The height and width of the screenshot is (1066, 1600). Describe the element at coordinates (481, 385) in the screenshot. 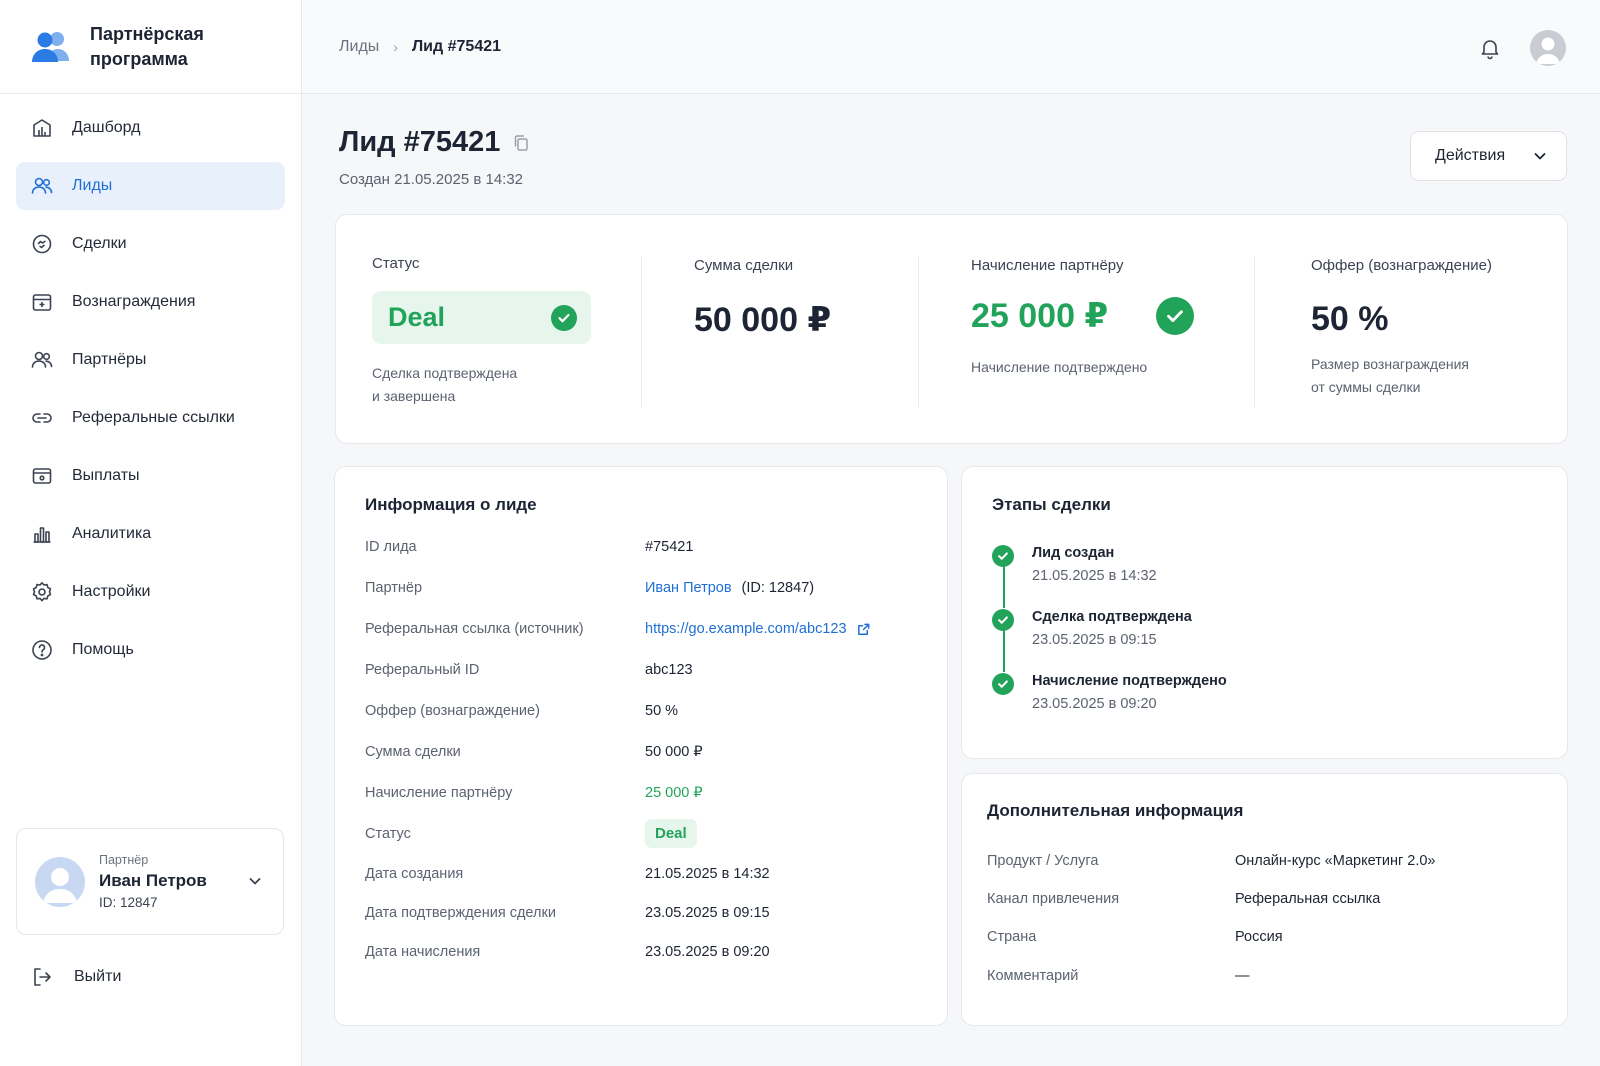

I see `summary-status-note: Сделка подтверждена и завершена` at that location.